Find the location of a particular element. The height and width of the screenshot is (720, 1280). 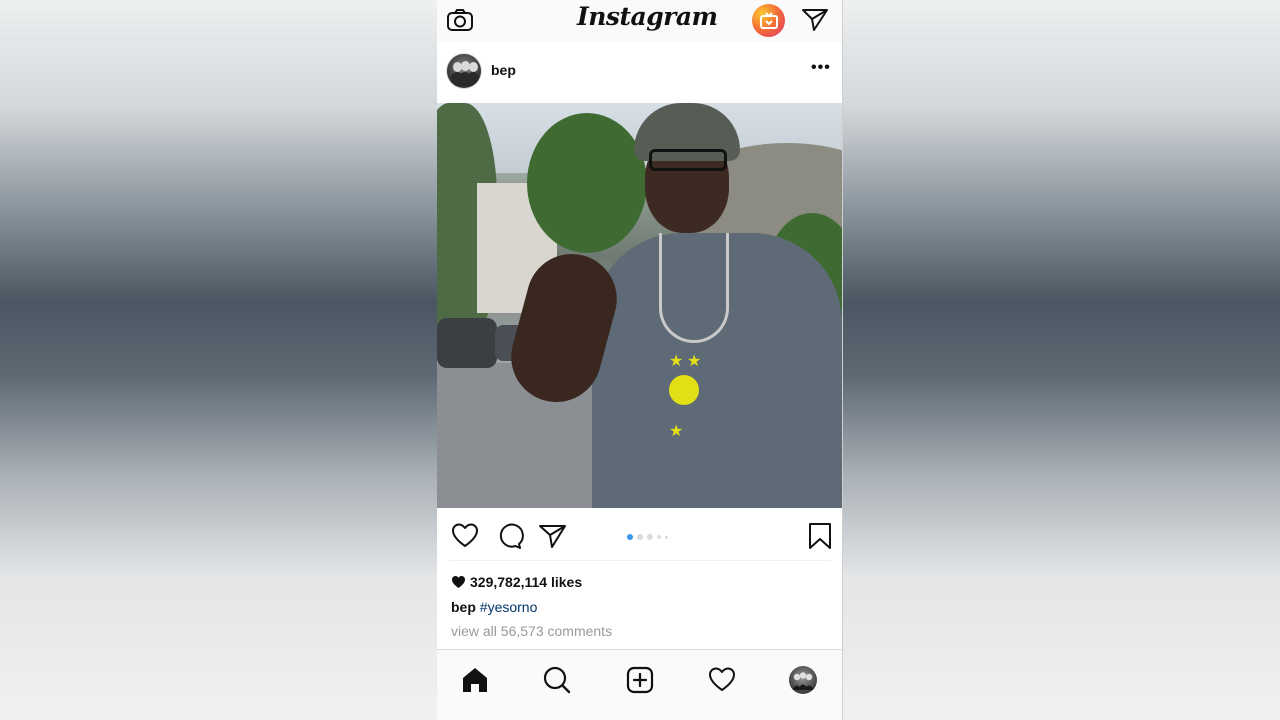

post-actions-bar is located at coordinates (639, 536).